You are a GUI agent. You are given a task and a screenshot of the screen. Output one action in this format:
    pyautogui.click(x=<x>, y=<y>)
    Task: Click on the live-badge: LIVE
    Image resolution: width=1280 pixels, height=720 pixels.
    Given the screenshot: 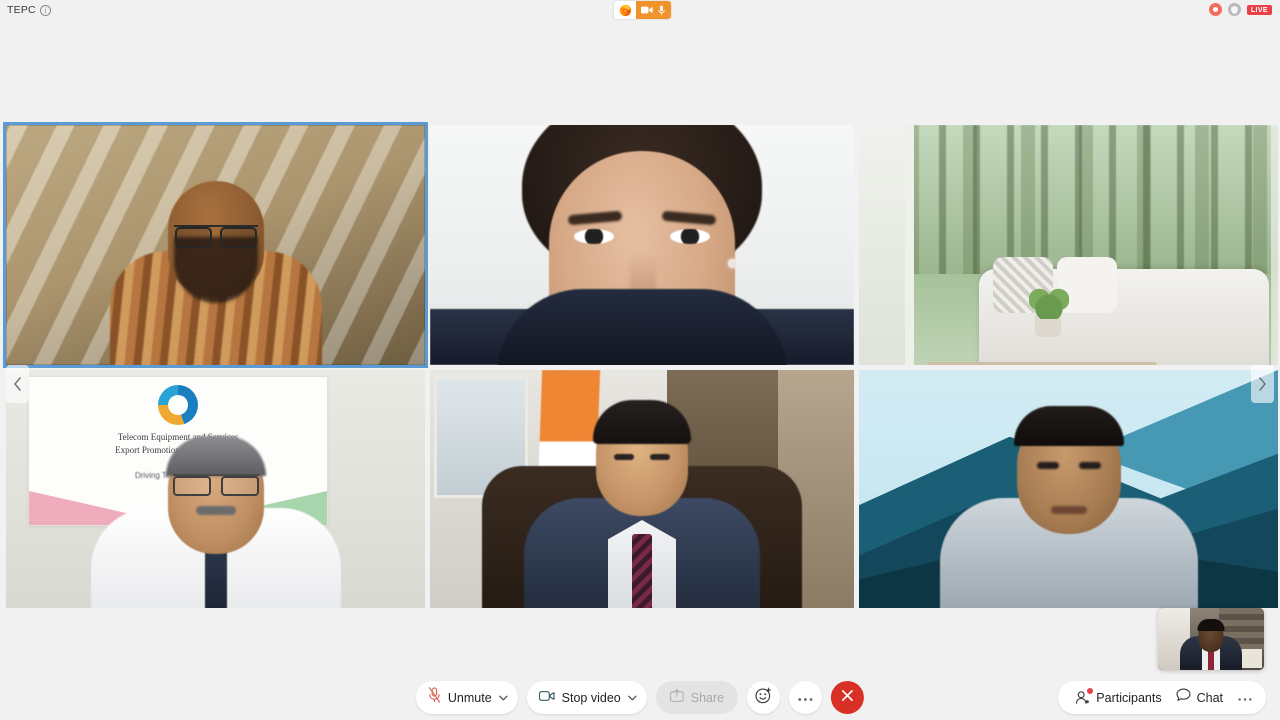 What is the action you would take?
    pyautogui.click(x=1259, y=9)
    